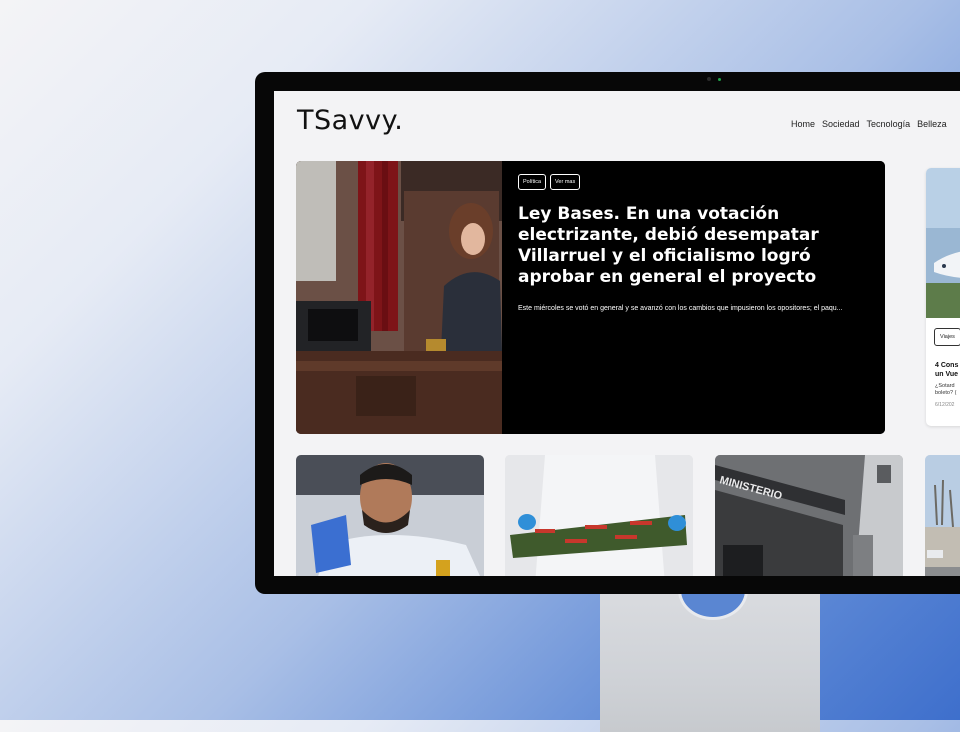 The image size is (960, 732). I want to click on power-led-icon, so click(719, 79).